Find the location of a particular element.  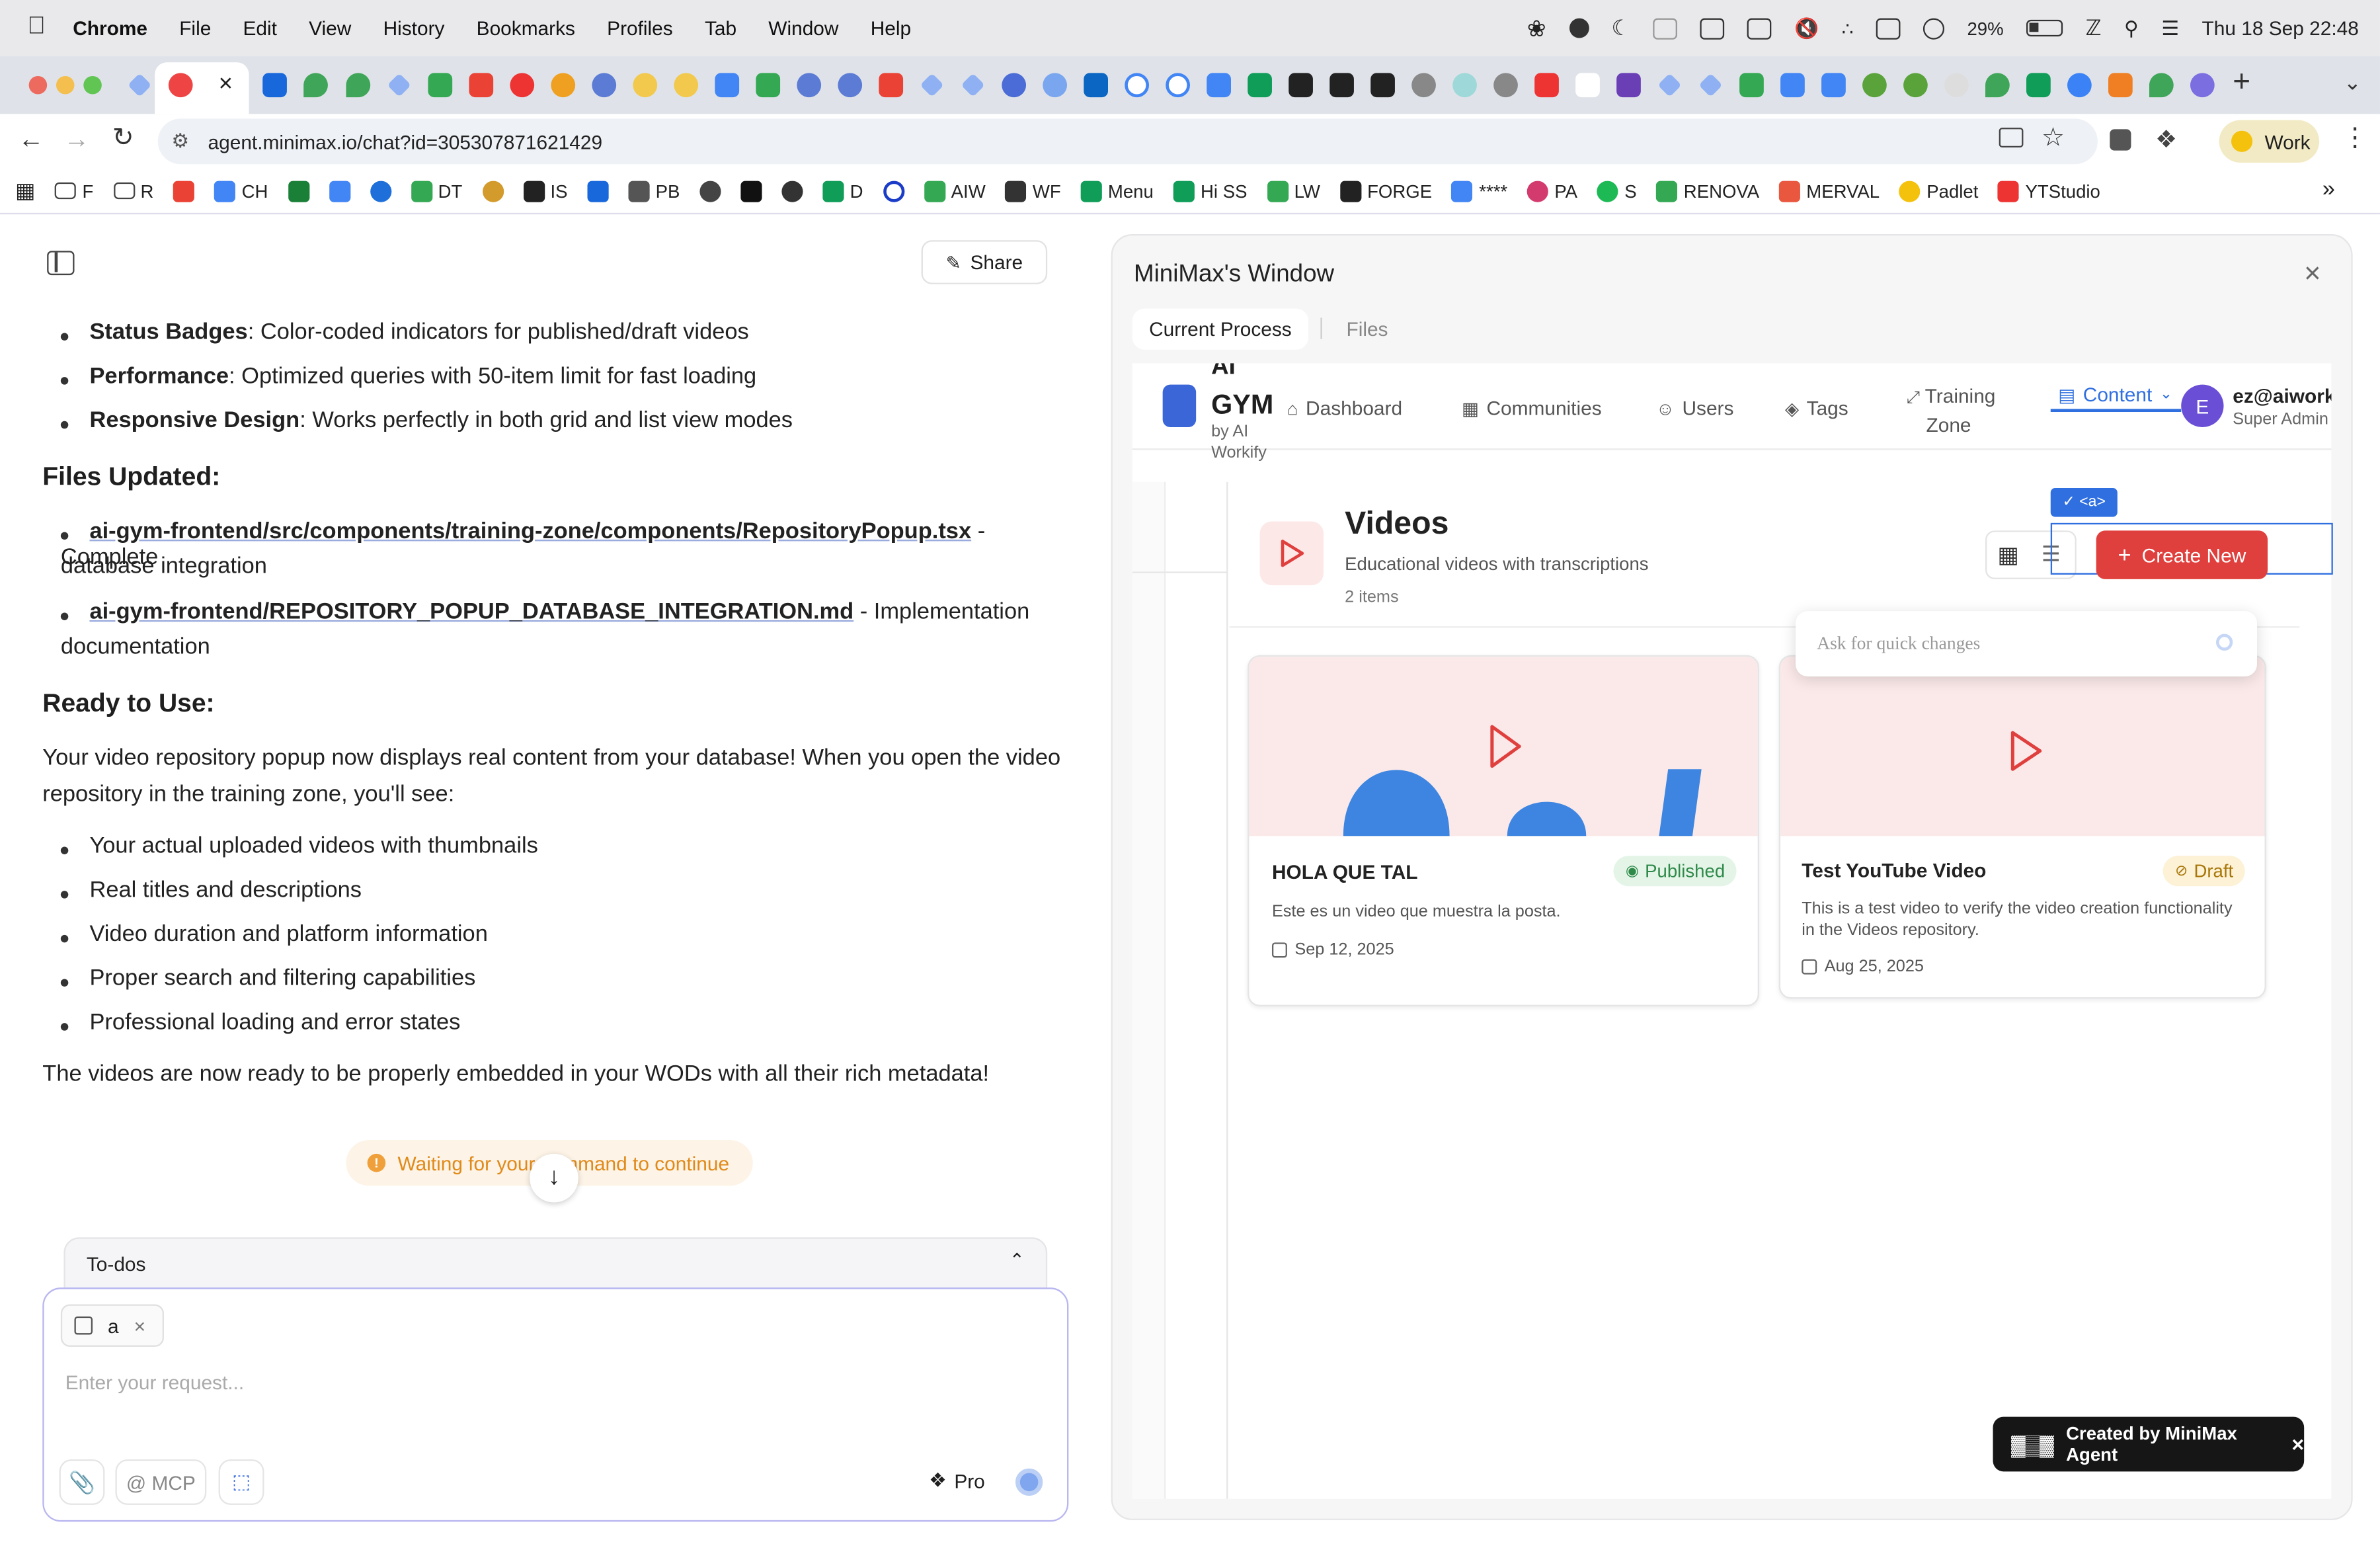

menu-file: File is located at coordinates (195, 28).